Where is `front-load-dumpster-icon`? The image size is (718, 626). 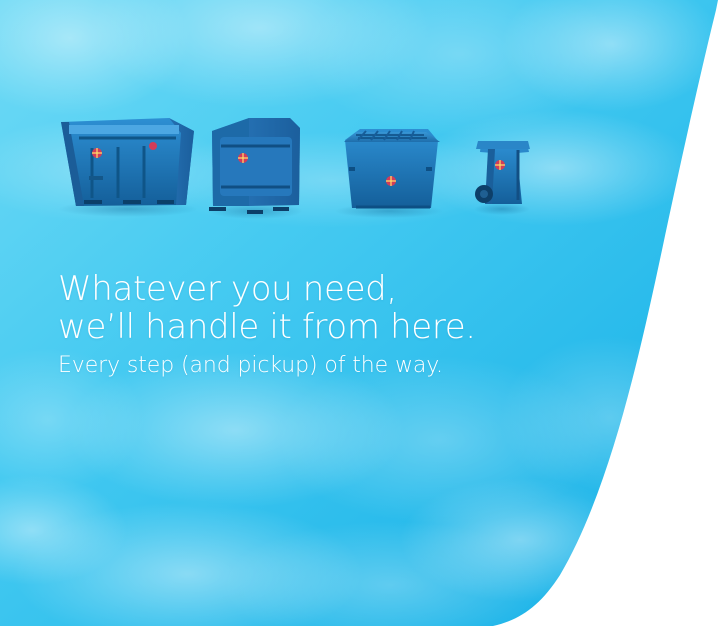 front-load-dumpster-icon is located at coordinates (389, 173).